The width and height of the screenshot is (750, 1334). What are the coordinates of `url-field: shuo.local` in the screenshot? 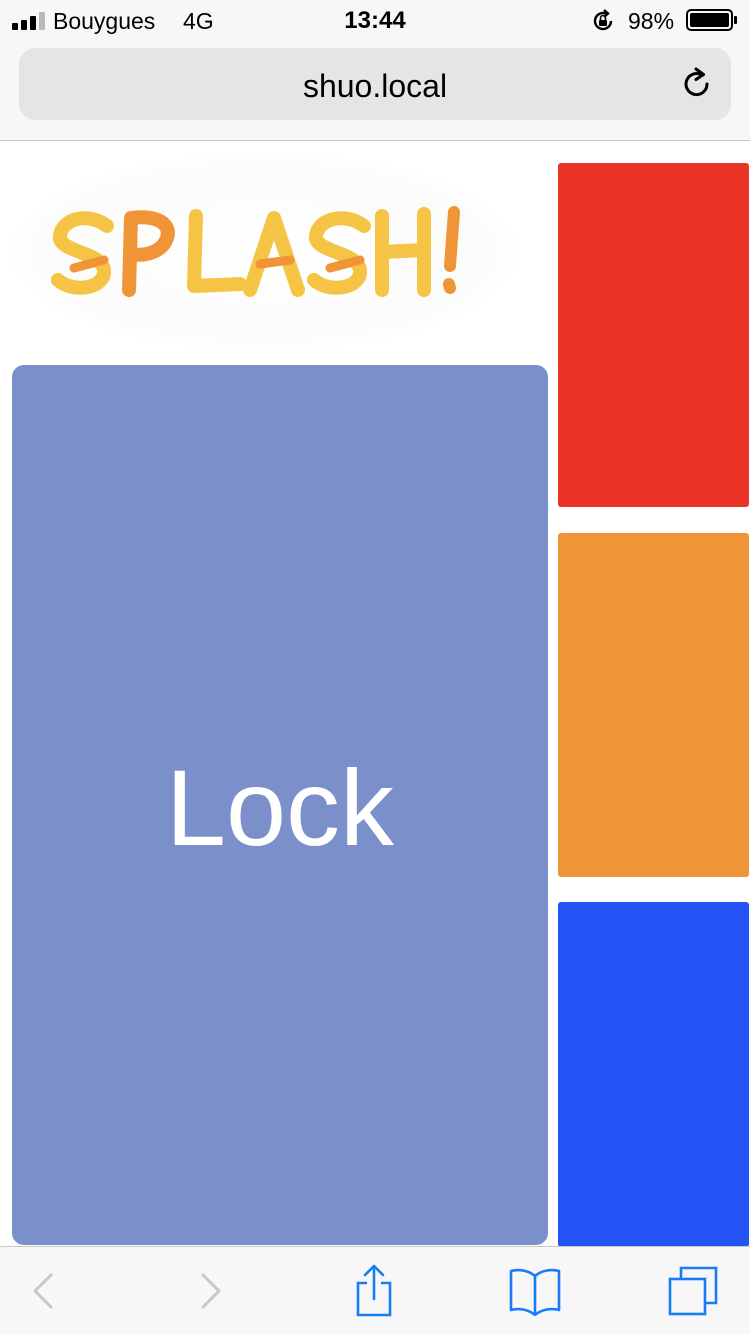 It's located at (375, 84).